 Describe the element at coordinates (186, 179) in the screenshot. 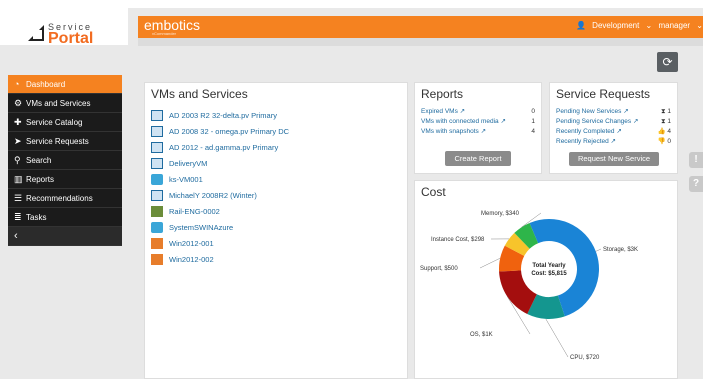

I see `vm-name-link: ks-VM001` at that location.